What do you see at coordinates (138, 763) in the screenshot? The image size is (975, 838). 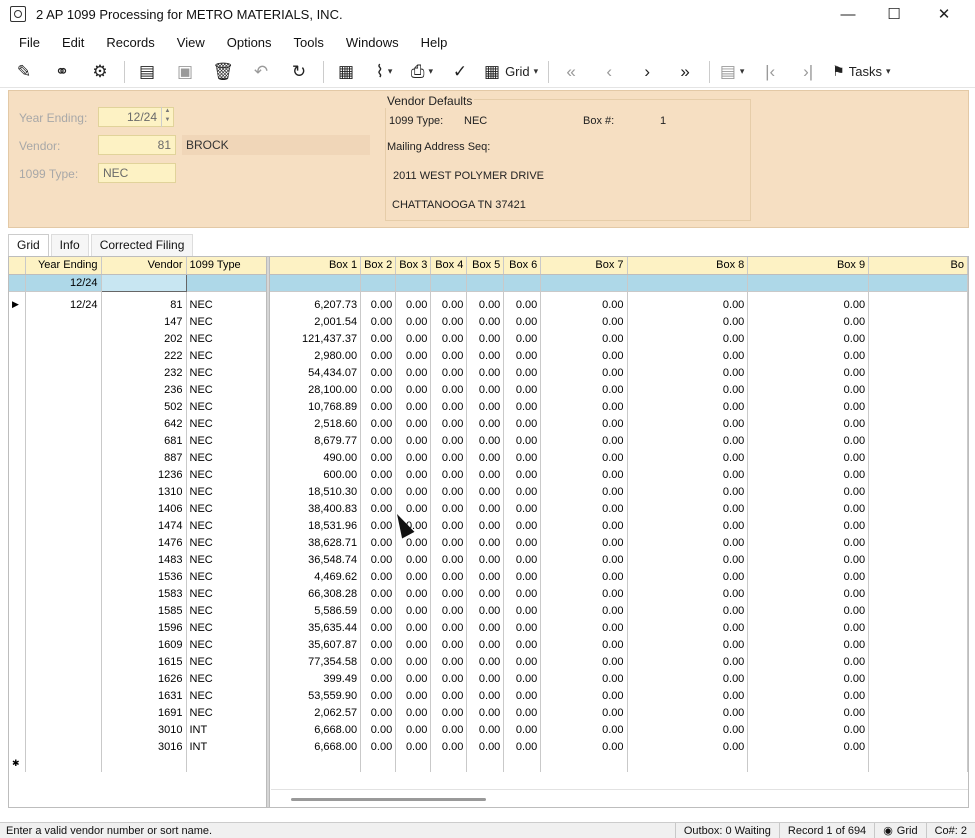 I see `new-row: ✱` at bounding box center [138, 763].